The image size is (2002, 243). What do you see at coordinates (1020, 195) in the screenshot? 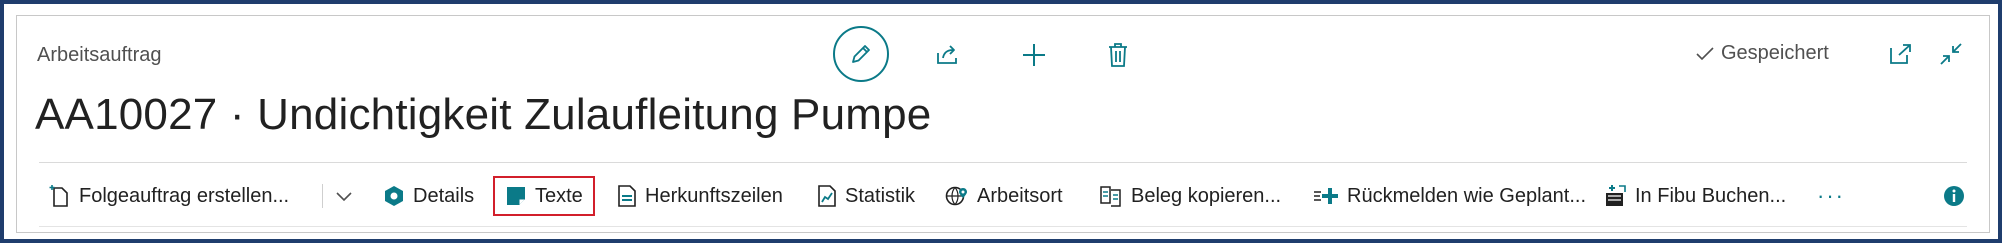
I see `work-location-label: Arbeitsort` at bounding box center [1020, 195].